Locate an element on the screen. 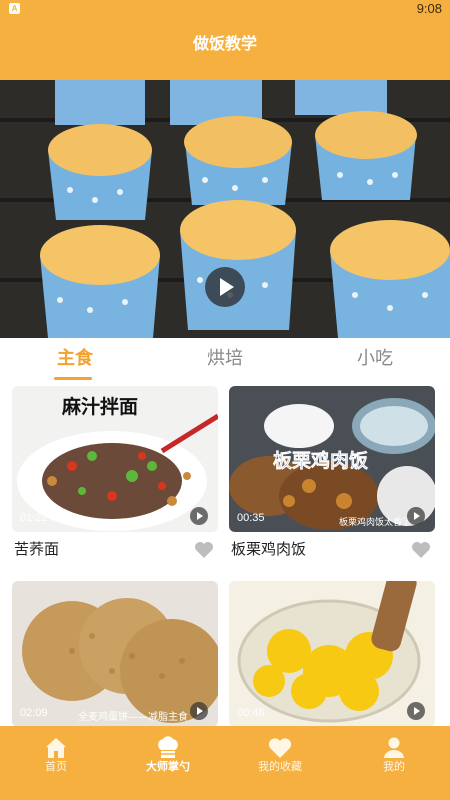 The height and width of the screenshot is (800, 450). nav-master-chef: 大师掌勺 is located at coordinates (168, 763).